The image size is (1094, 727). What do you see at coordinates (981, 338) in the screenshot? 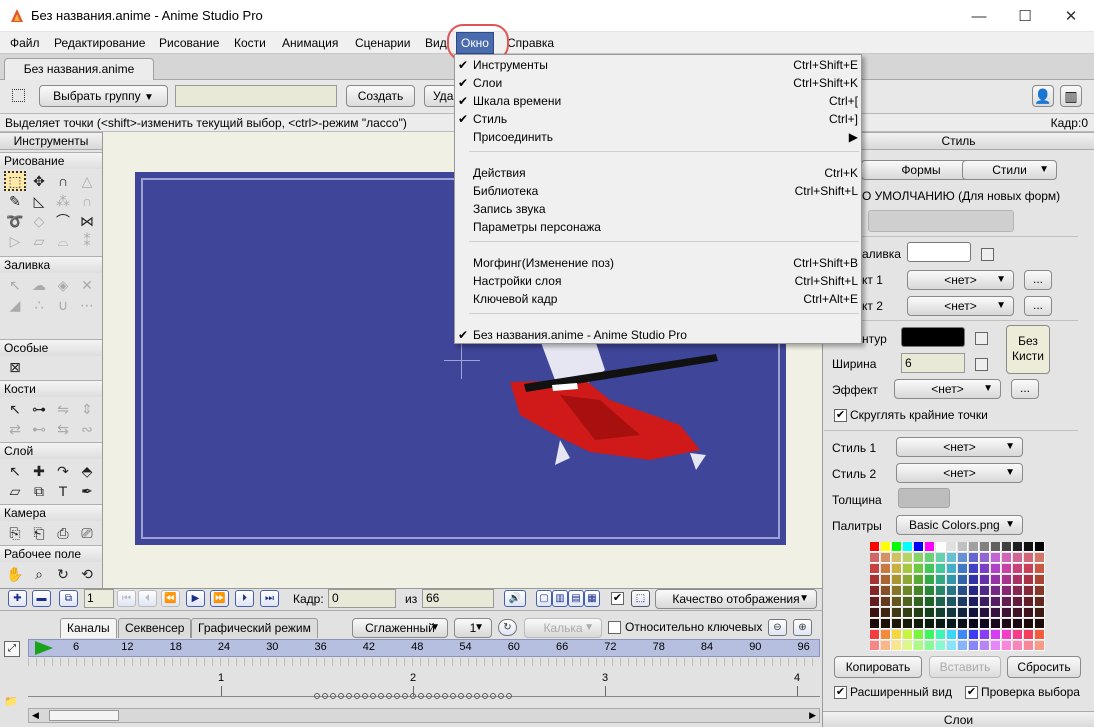
I see `outline-checkbox` at bounding box center [981, 338].